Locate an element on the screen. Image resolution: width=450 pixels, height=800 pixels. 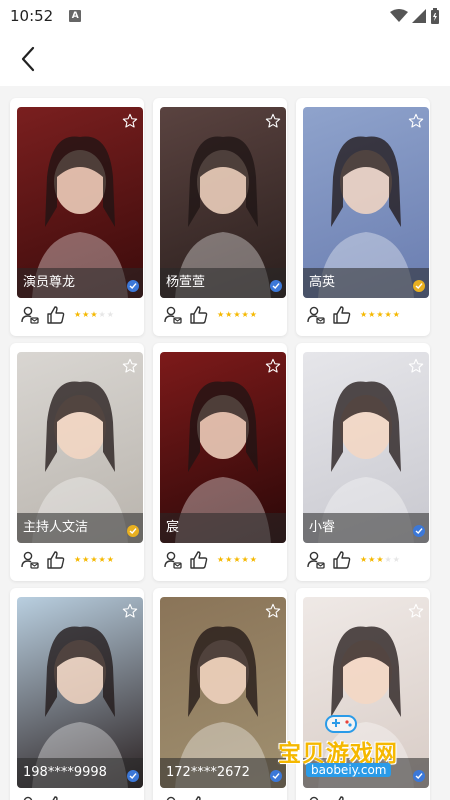
user-name: 小睿 is located at coordinates (322, 527).